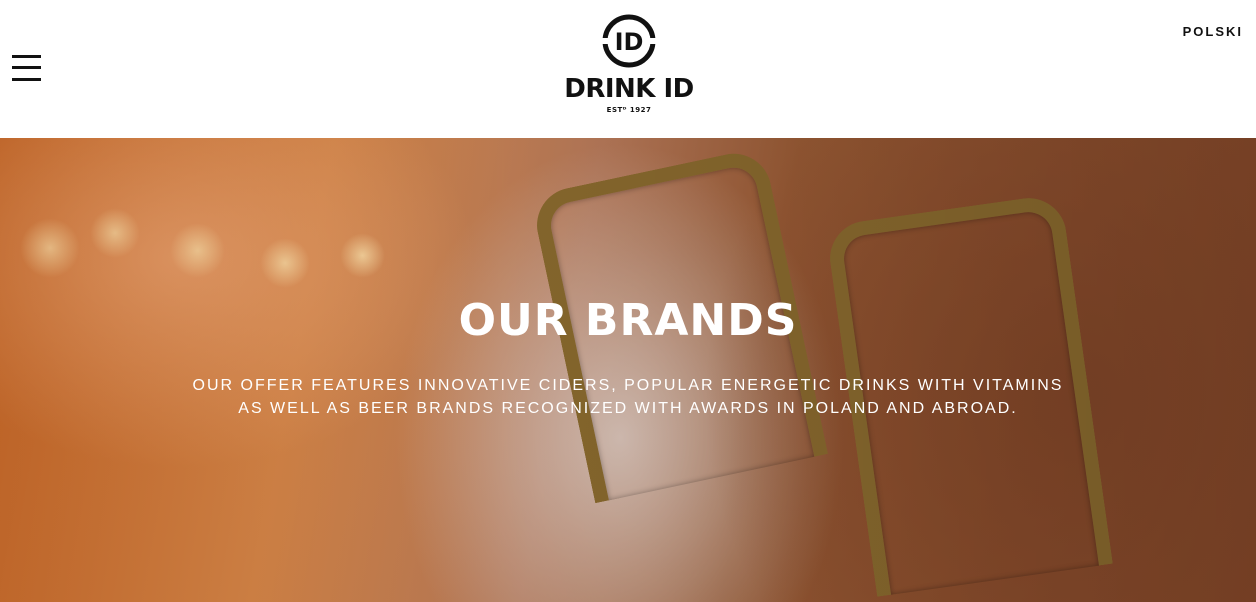 The height and width of the screenshot is (602, 1256). I want to click on hamburger-menu-icon, so click(26, 68).